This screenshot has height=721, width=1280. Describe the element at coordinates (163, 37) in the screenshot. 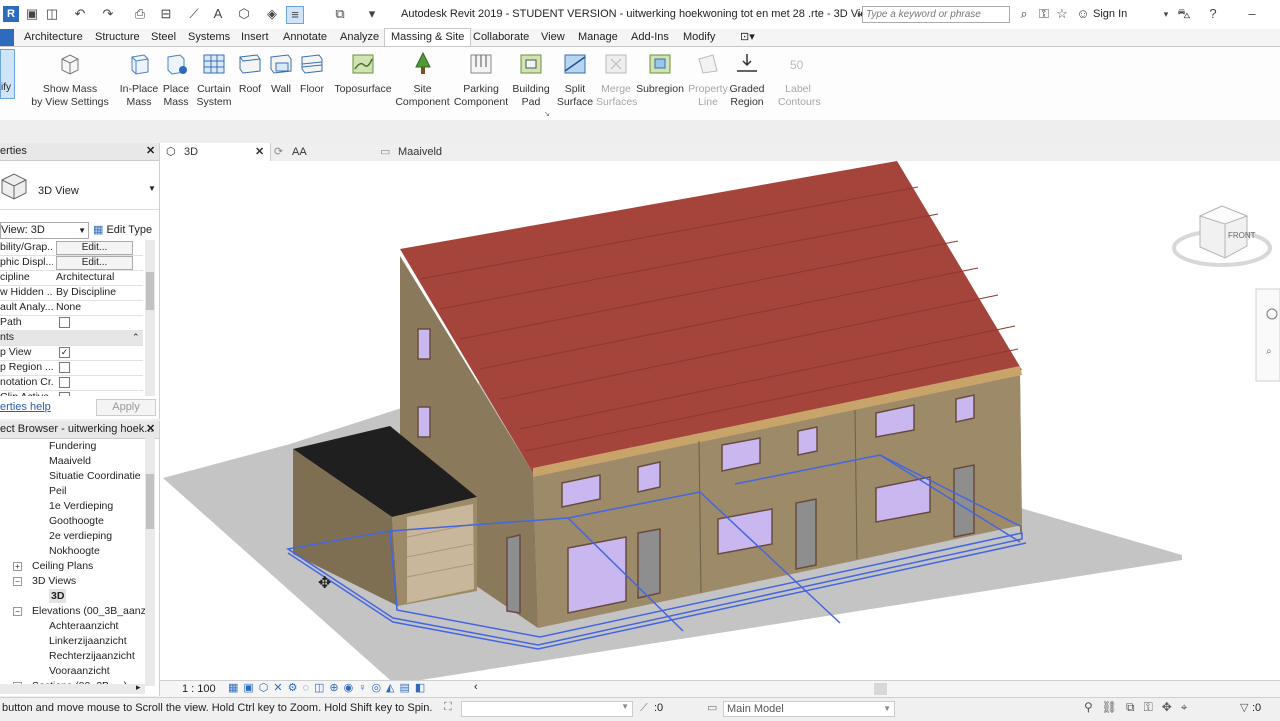

I see `tab-steel: Steel` at that location.